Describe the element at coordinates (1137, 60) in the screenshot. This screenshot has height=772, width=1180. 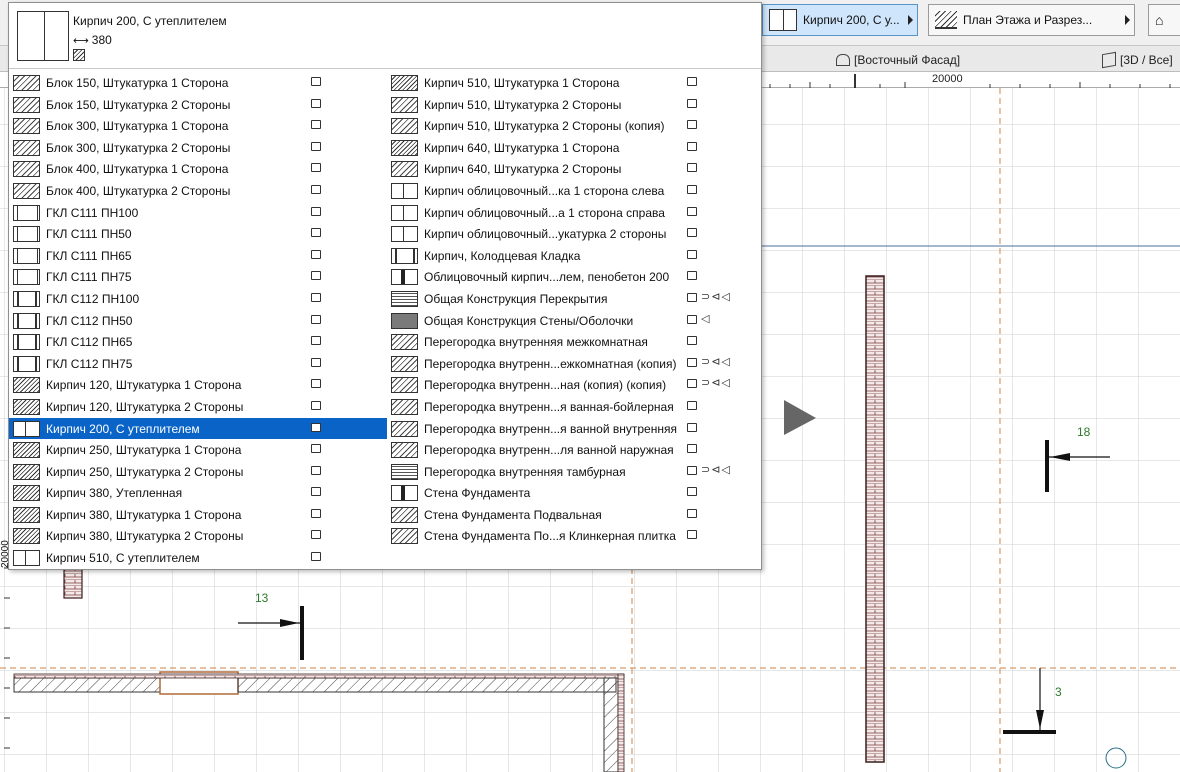
I see `tab-3d-all: [3D / Все]` at that location.